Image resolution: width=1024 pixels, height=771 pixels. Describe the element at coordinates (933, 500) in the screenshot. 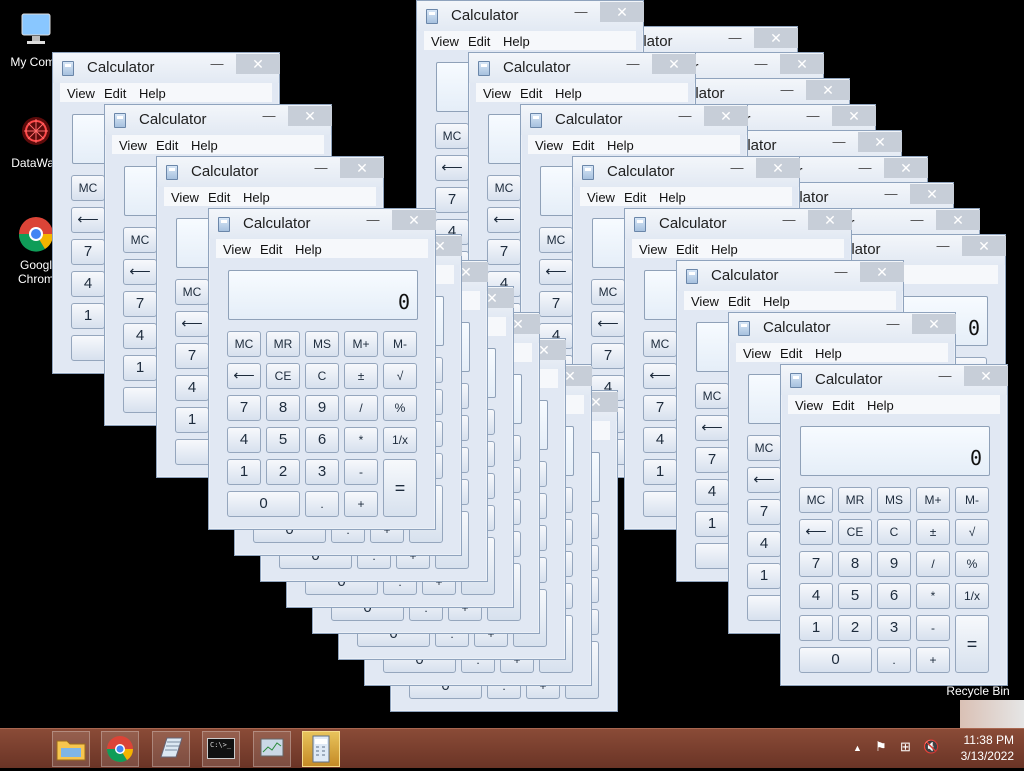

I see `key-mplus: M+` at that location.